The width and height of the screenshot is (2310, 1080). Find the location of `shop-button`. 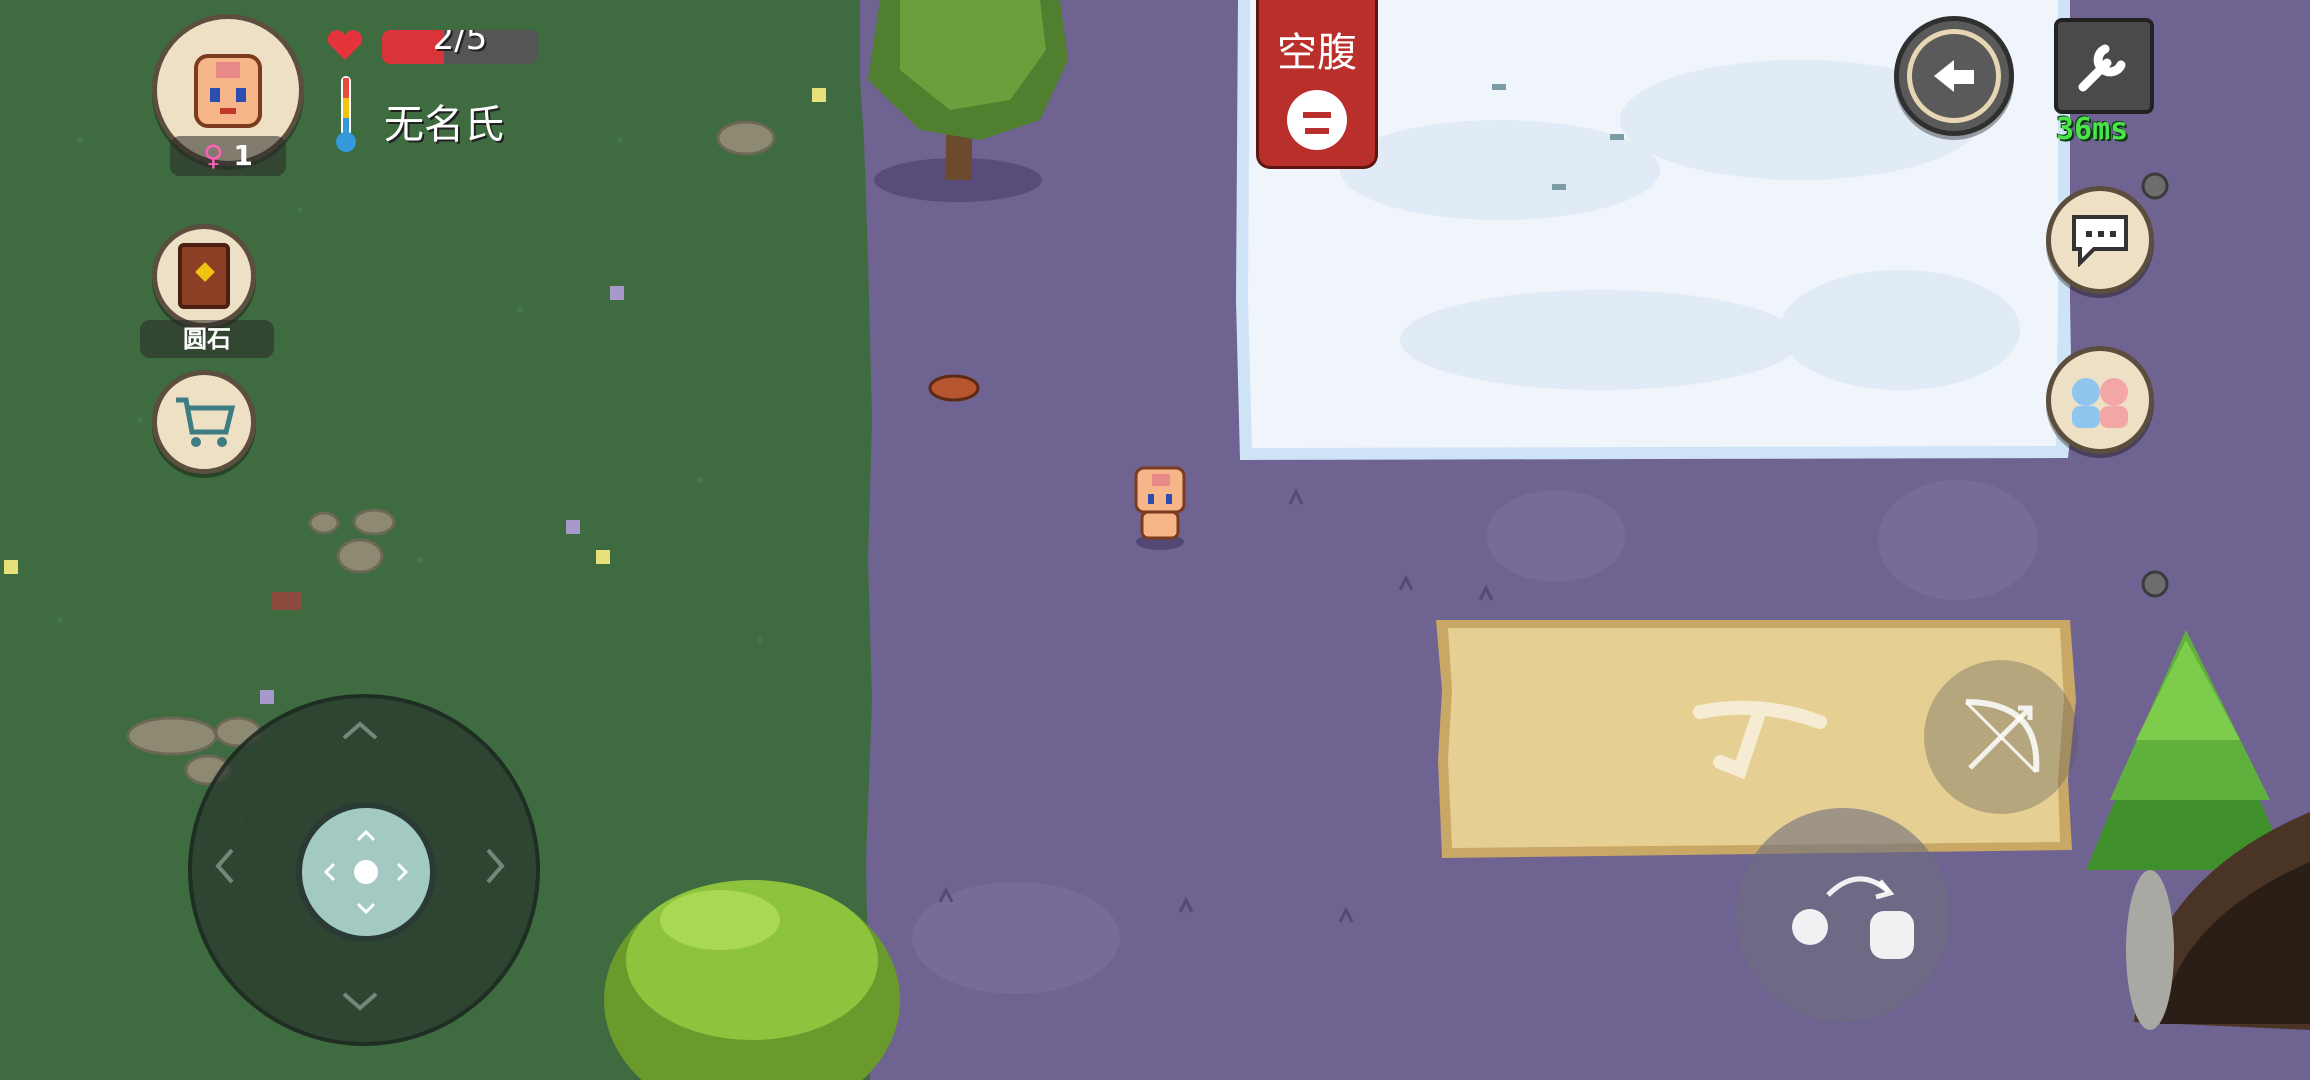

shop-button is located at coordinates (204, 422).